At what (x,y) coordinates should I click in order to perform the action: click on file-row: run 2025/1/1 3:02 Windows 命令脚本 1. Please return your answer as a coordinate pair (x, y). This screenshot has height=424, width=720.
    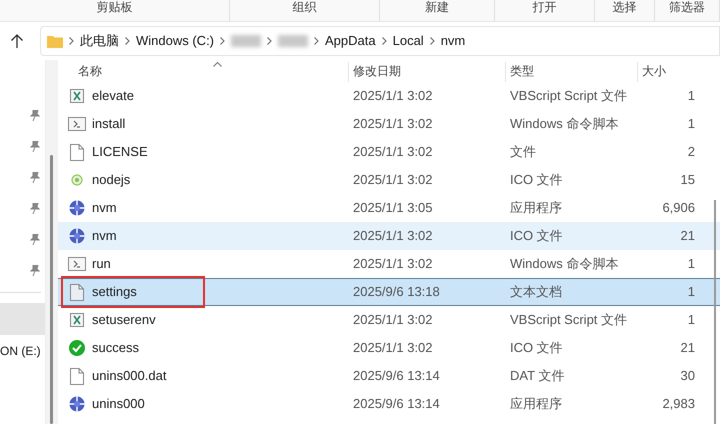
    Looking at the image, I should click on (389, 264).